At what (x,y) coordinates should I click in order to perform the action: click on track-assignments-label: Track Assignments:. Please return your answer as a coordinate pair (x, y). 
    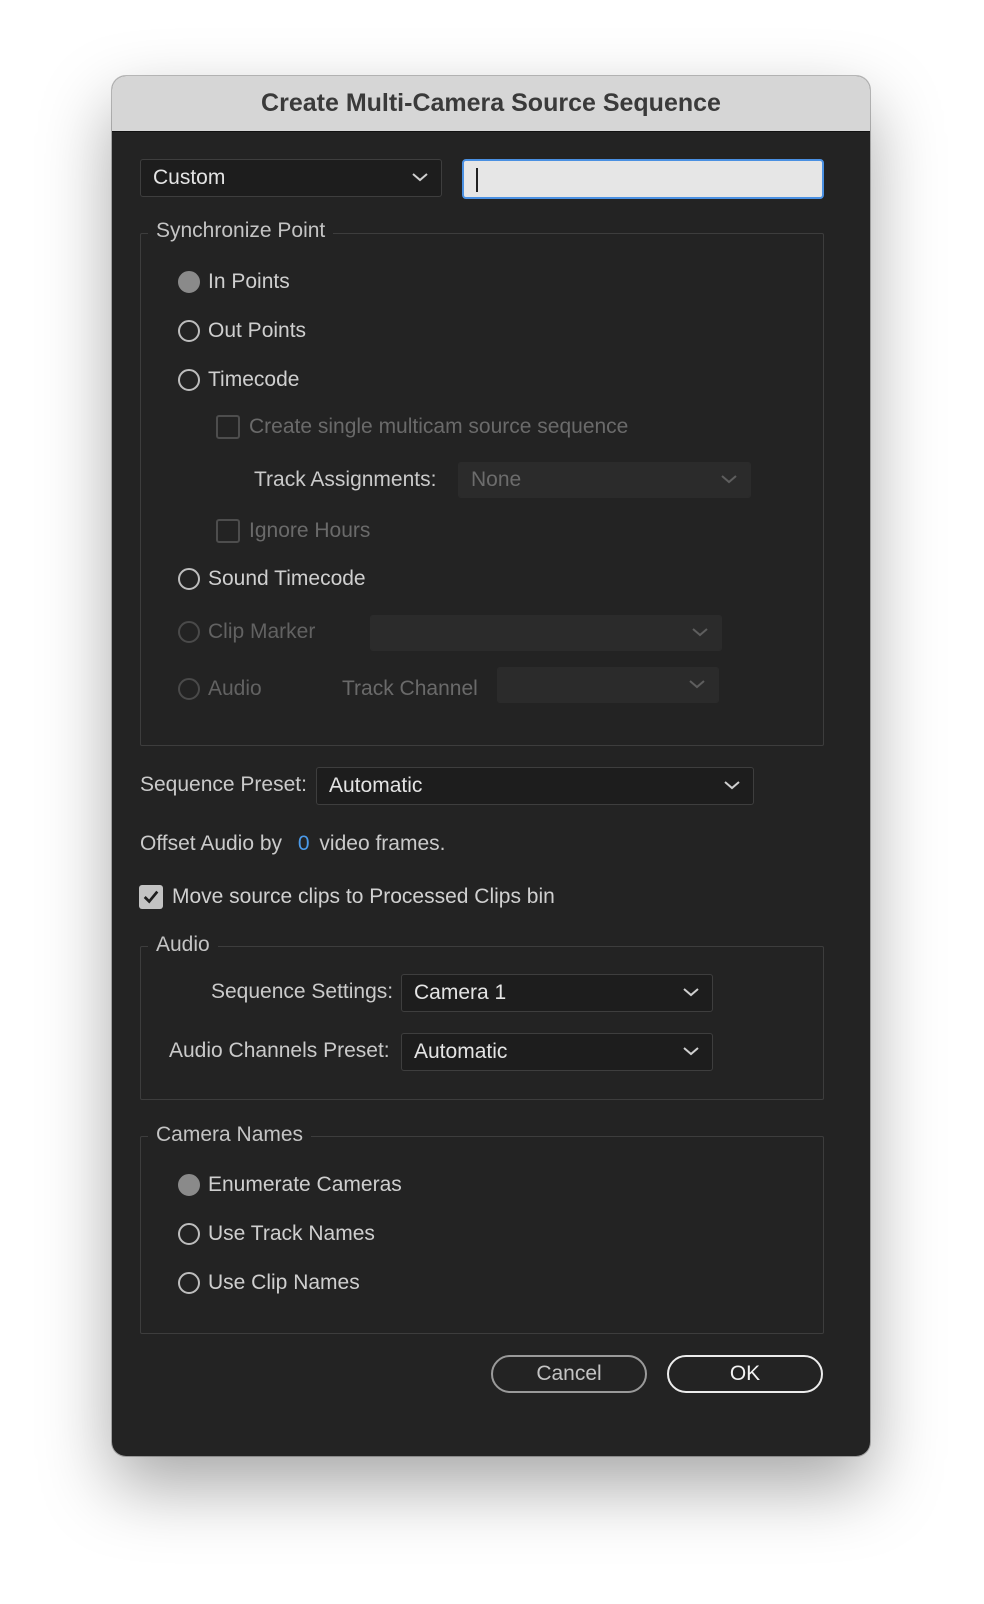
    Looking at the image, I should click on (345, 479).